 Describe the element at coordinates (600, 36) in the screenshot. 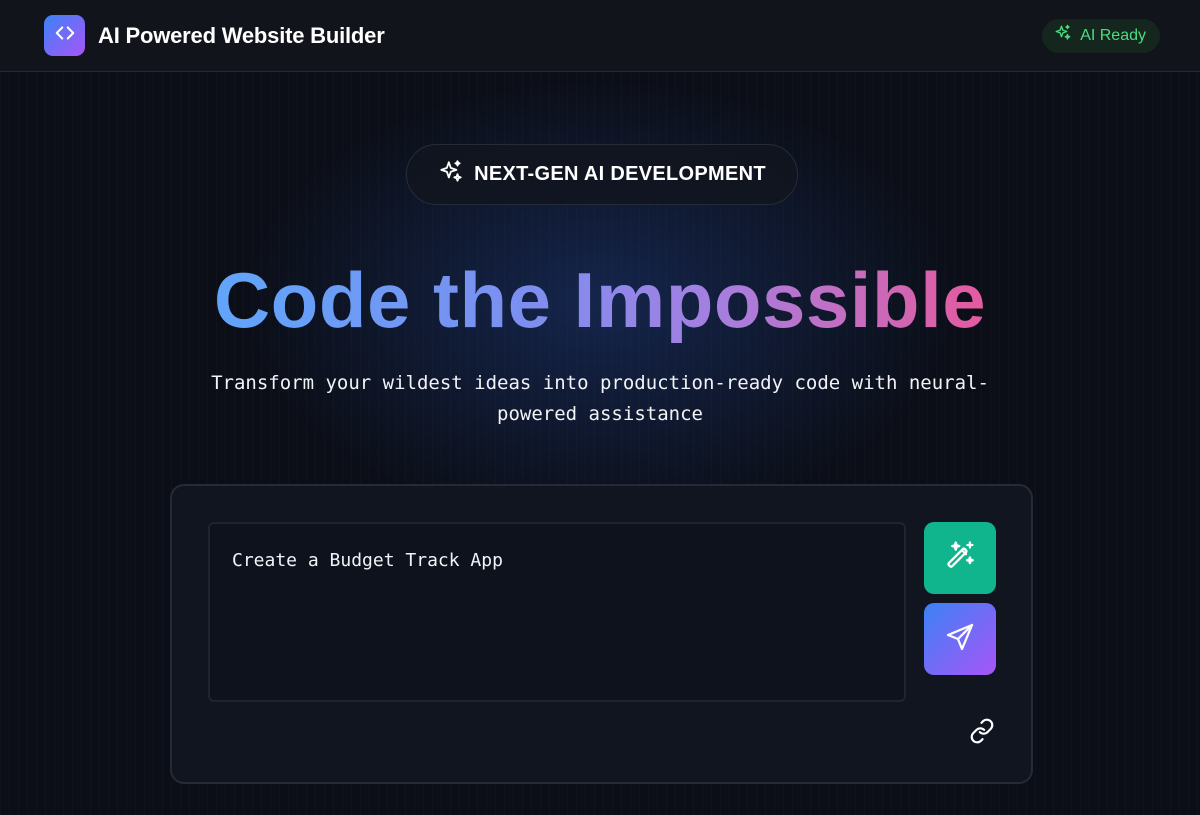

I see `top-bar: AI Powered Website Builder AI Ready` at that location.